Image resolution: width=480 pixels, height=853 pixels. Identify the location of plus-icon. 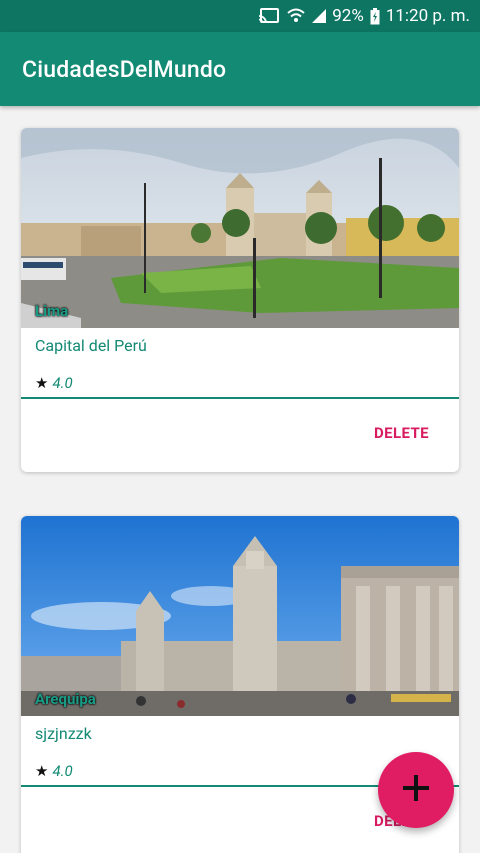
(416, 790).